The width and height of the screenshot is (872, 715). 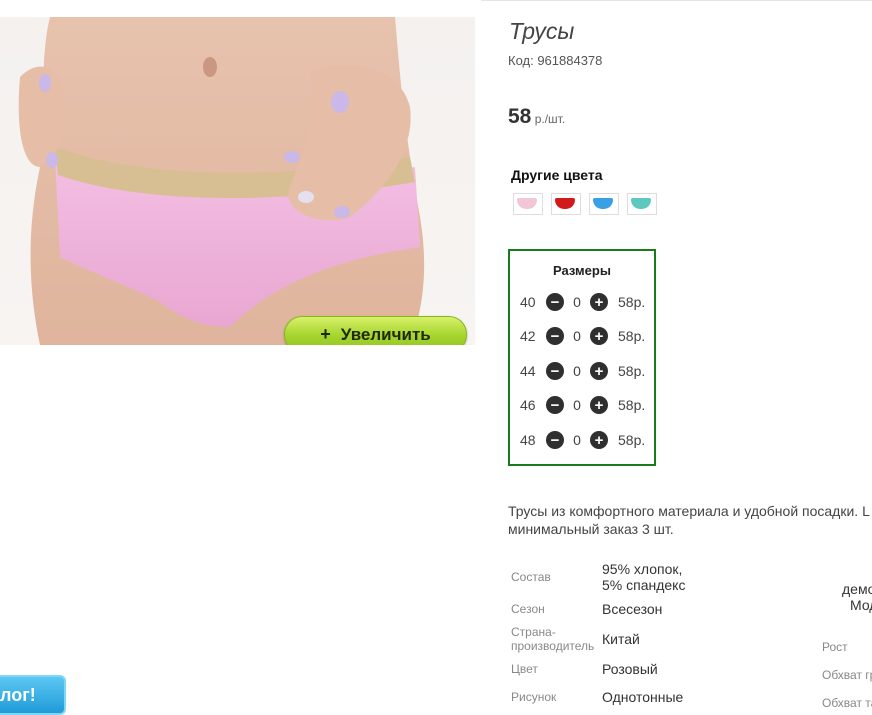 I want to click on sizes-title: Размеры, so click(x=582, y=270).